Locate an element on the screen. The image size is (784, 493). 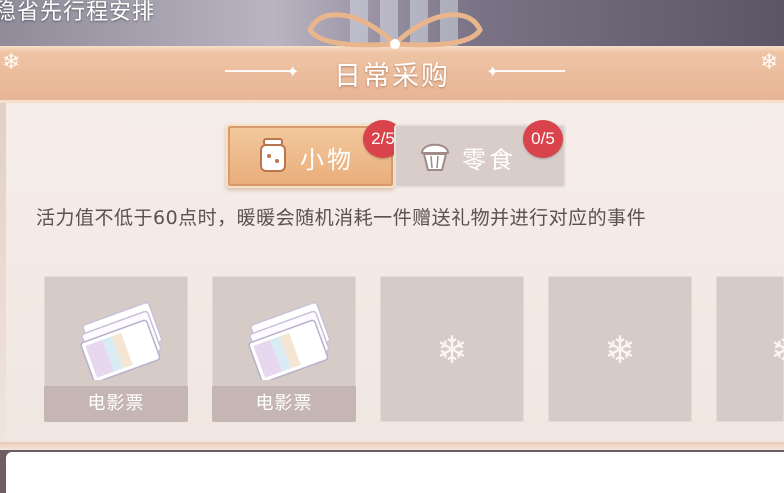
tab-snacks: 零食 0/5 is located at coordinates (480, 154).